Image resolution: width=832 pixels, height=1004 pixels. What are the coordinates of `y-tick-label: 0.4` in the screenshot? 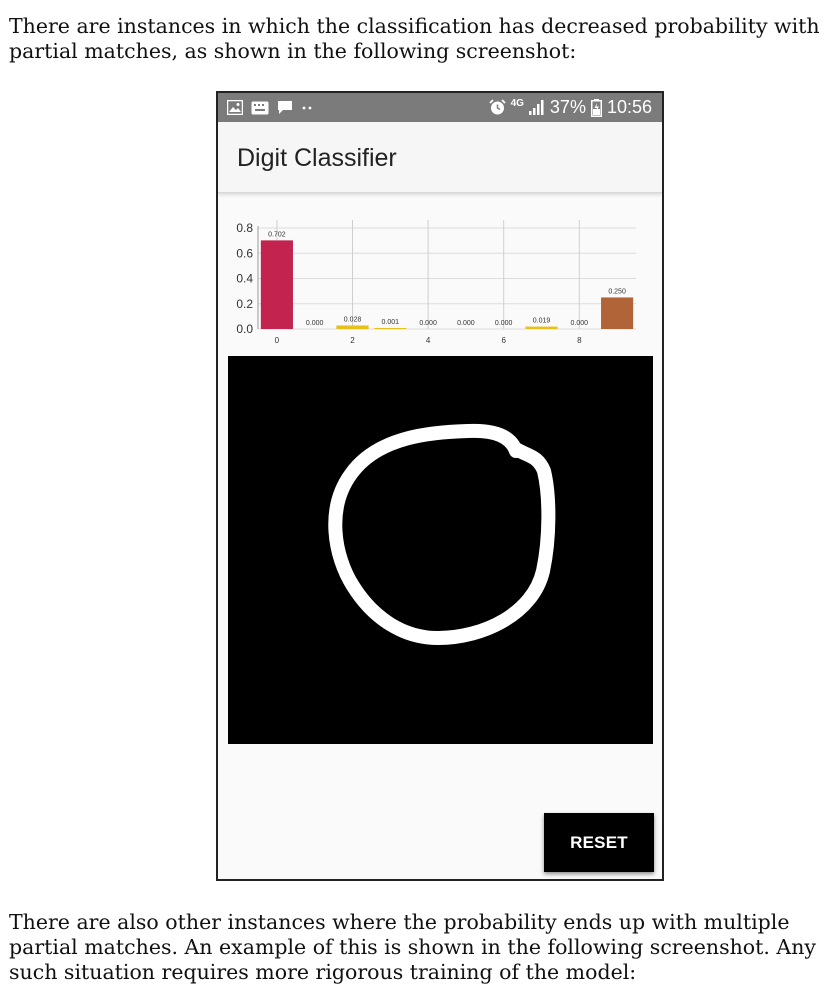 It's located at (244, 279).